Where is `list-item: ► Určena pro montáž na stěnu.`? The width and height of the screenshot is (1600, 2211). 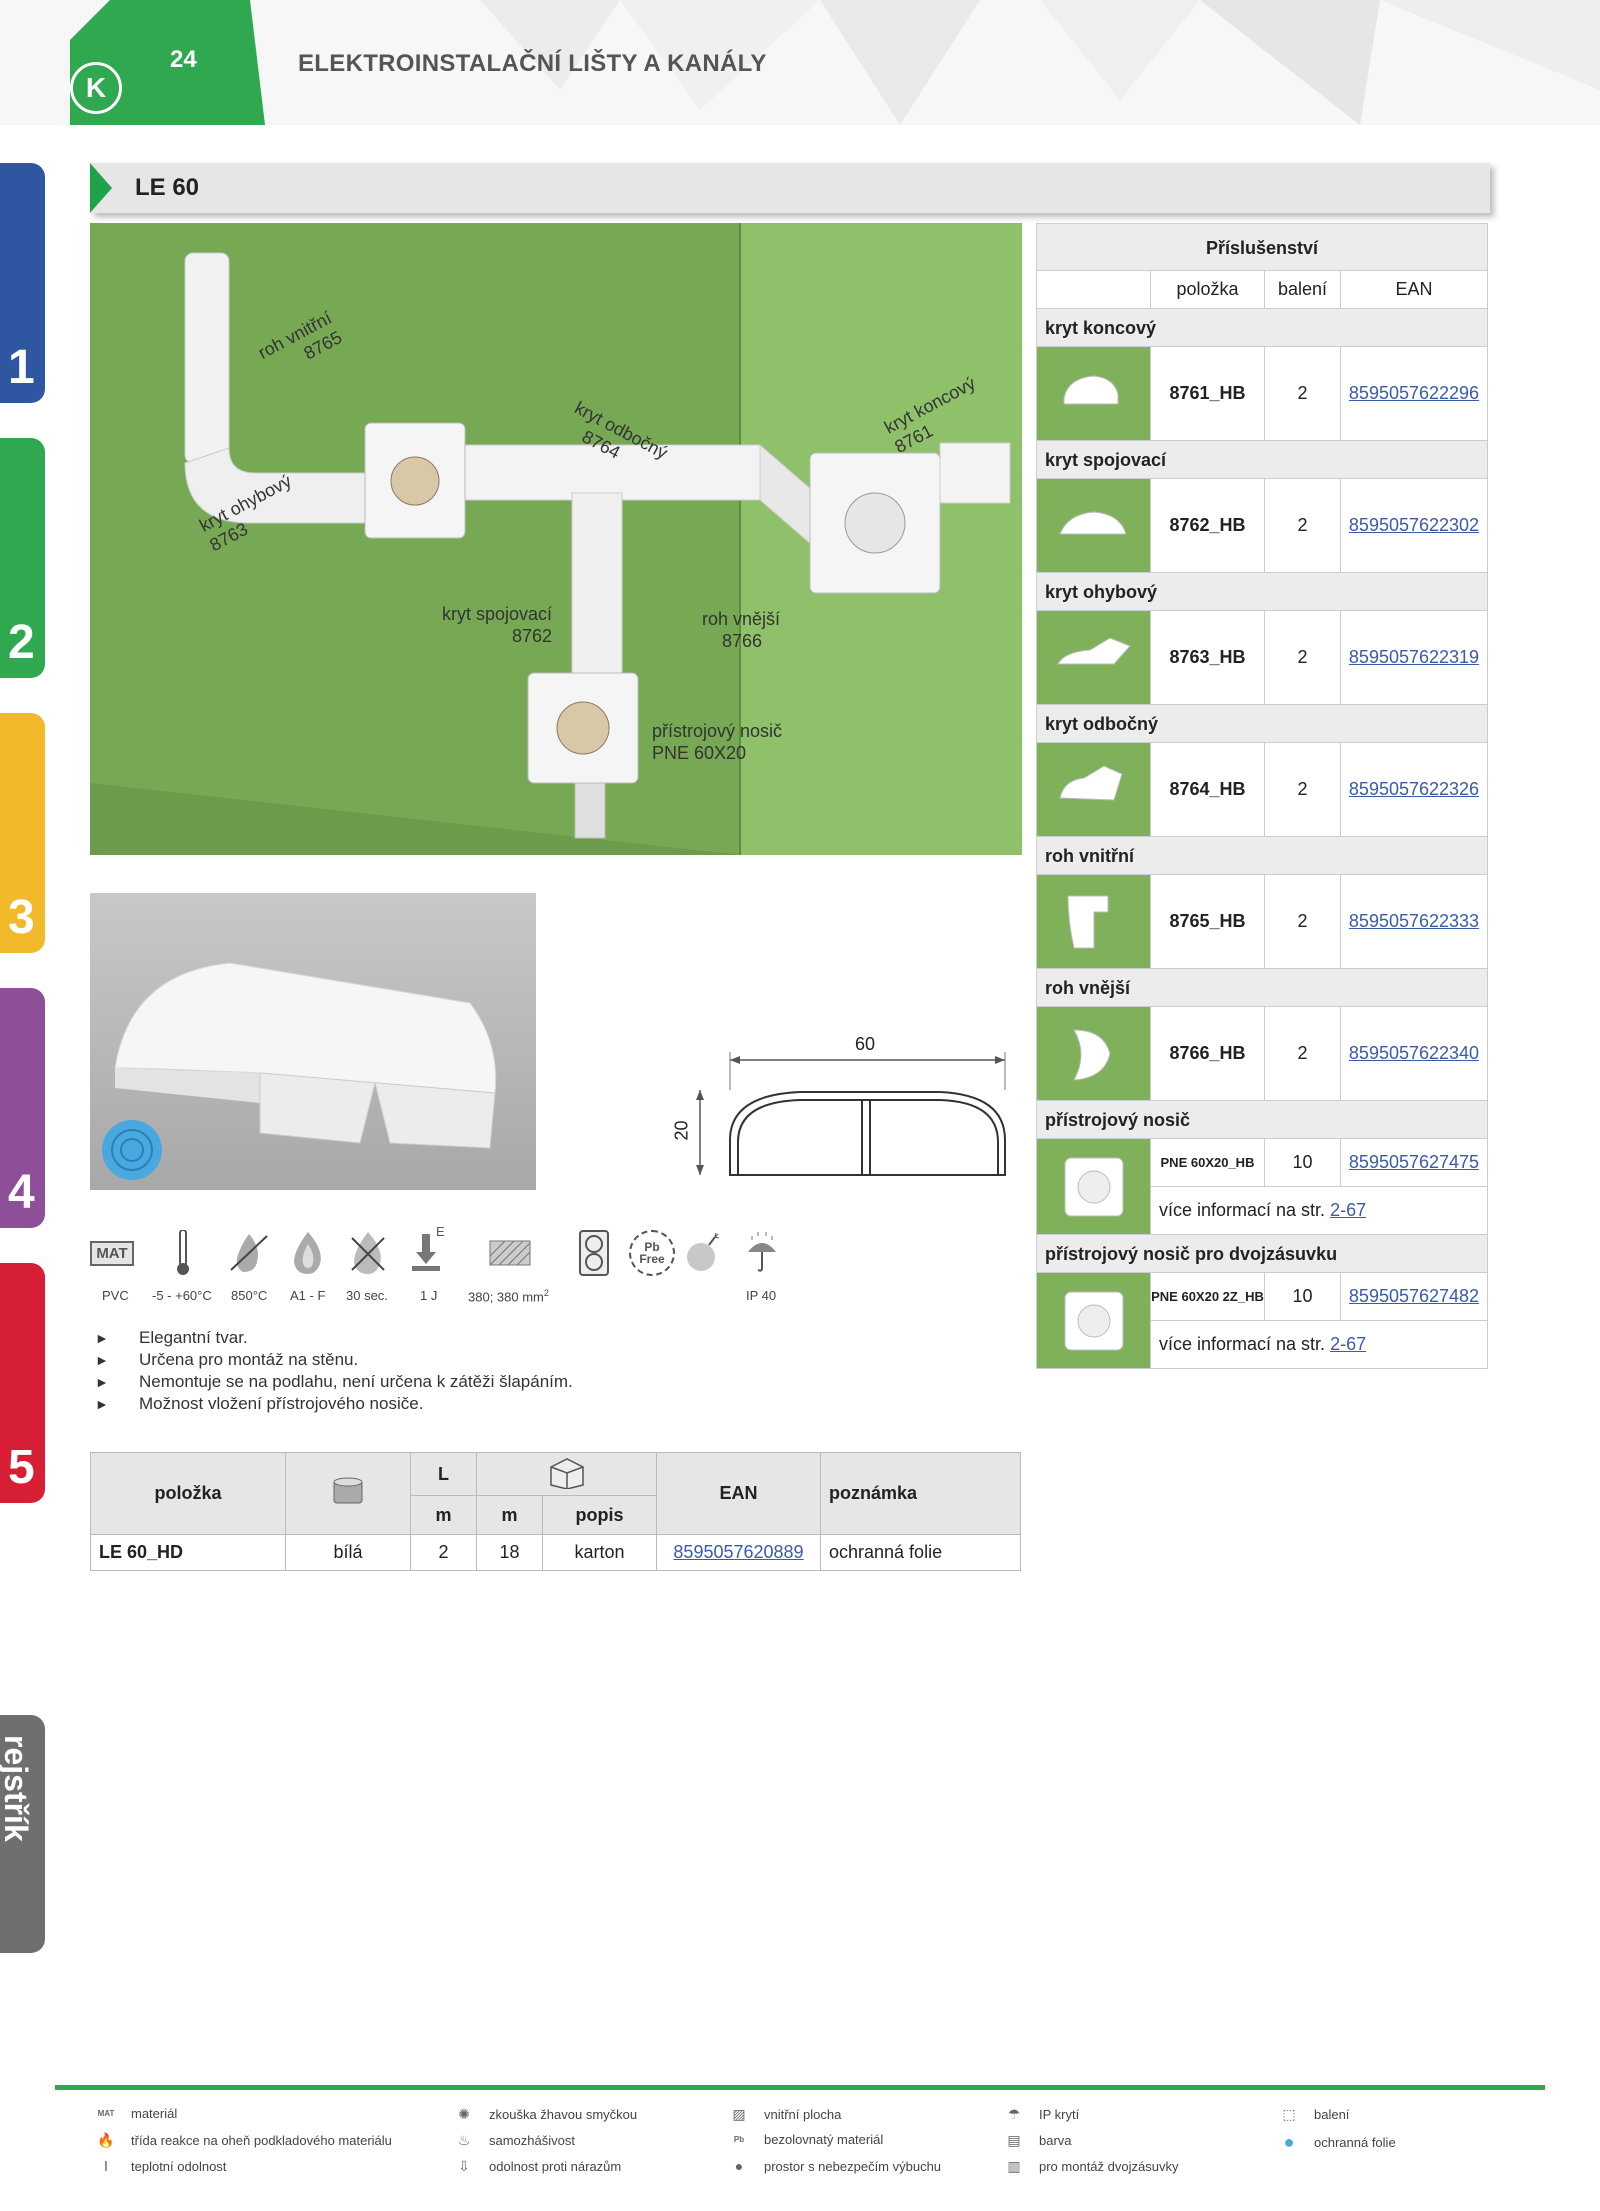 list-item: ► Určena pro montáž na stěnu. is located at coordinates (227, 1359).